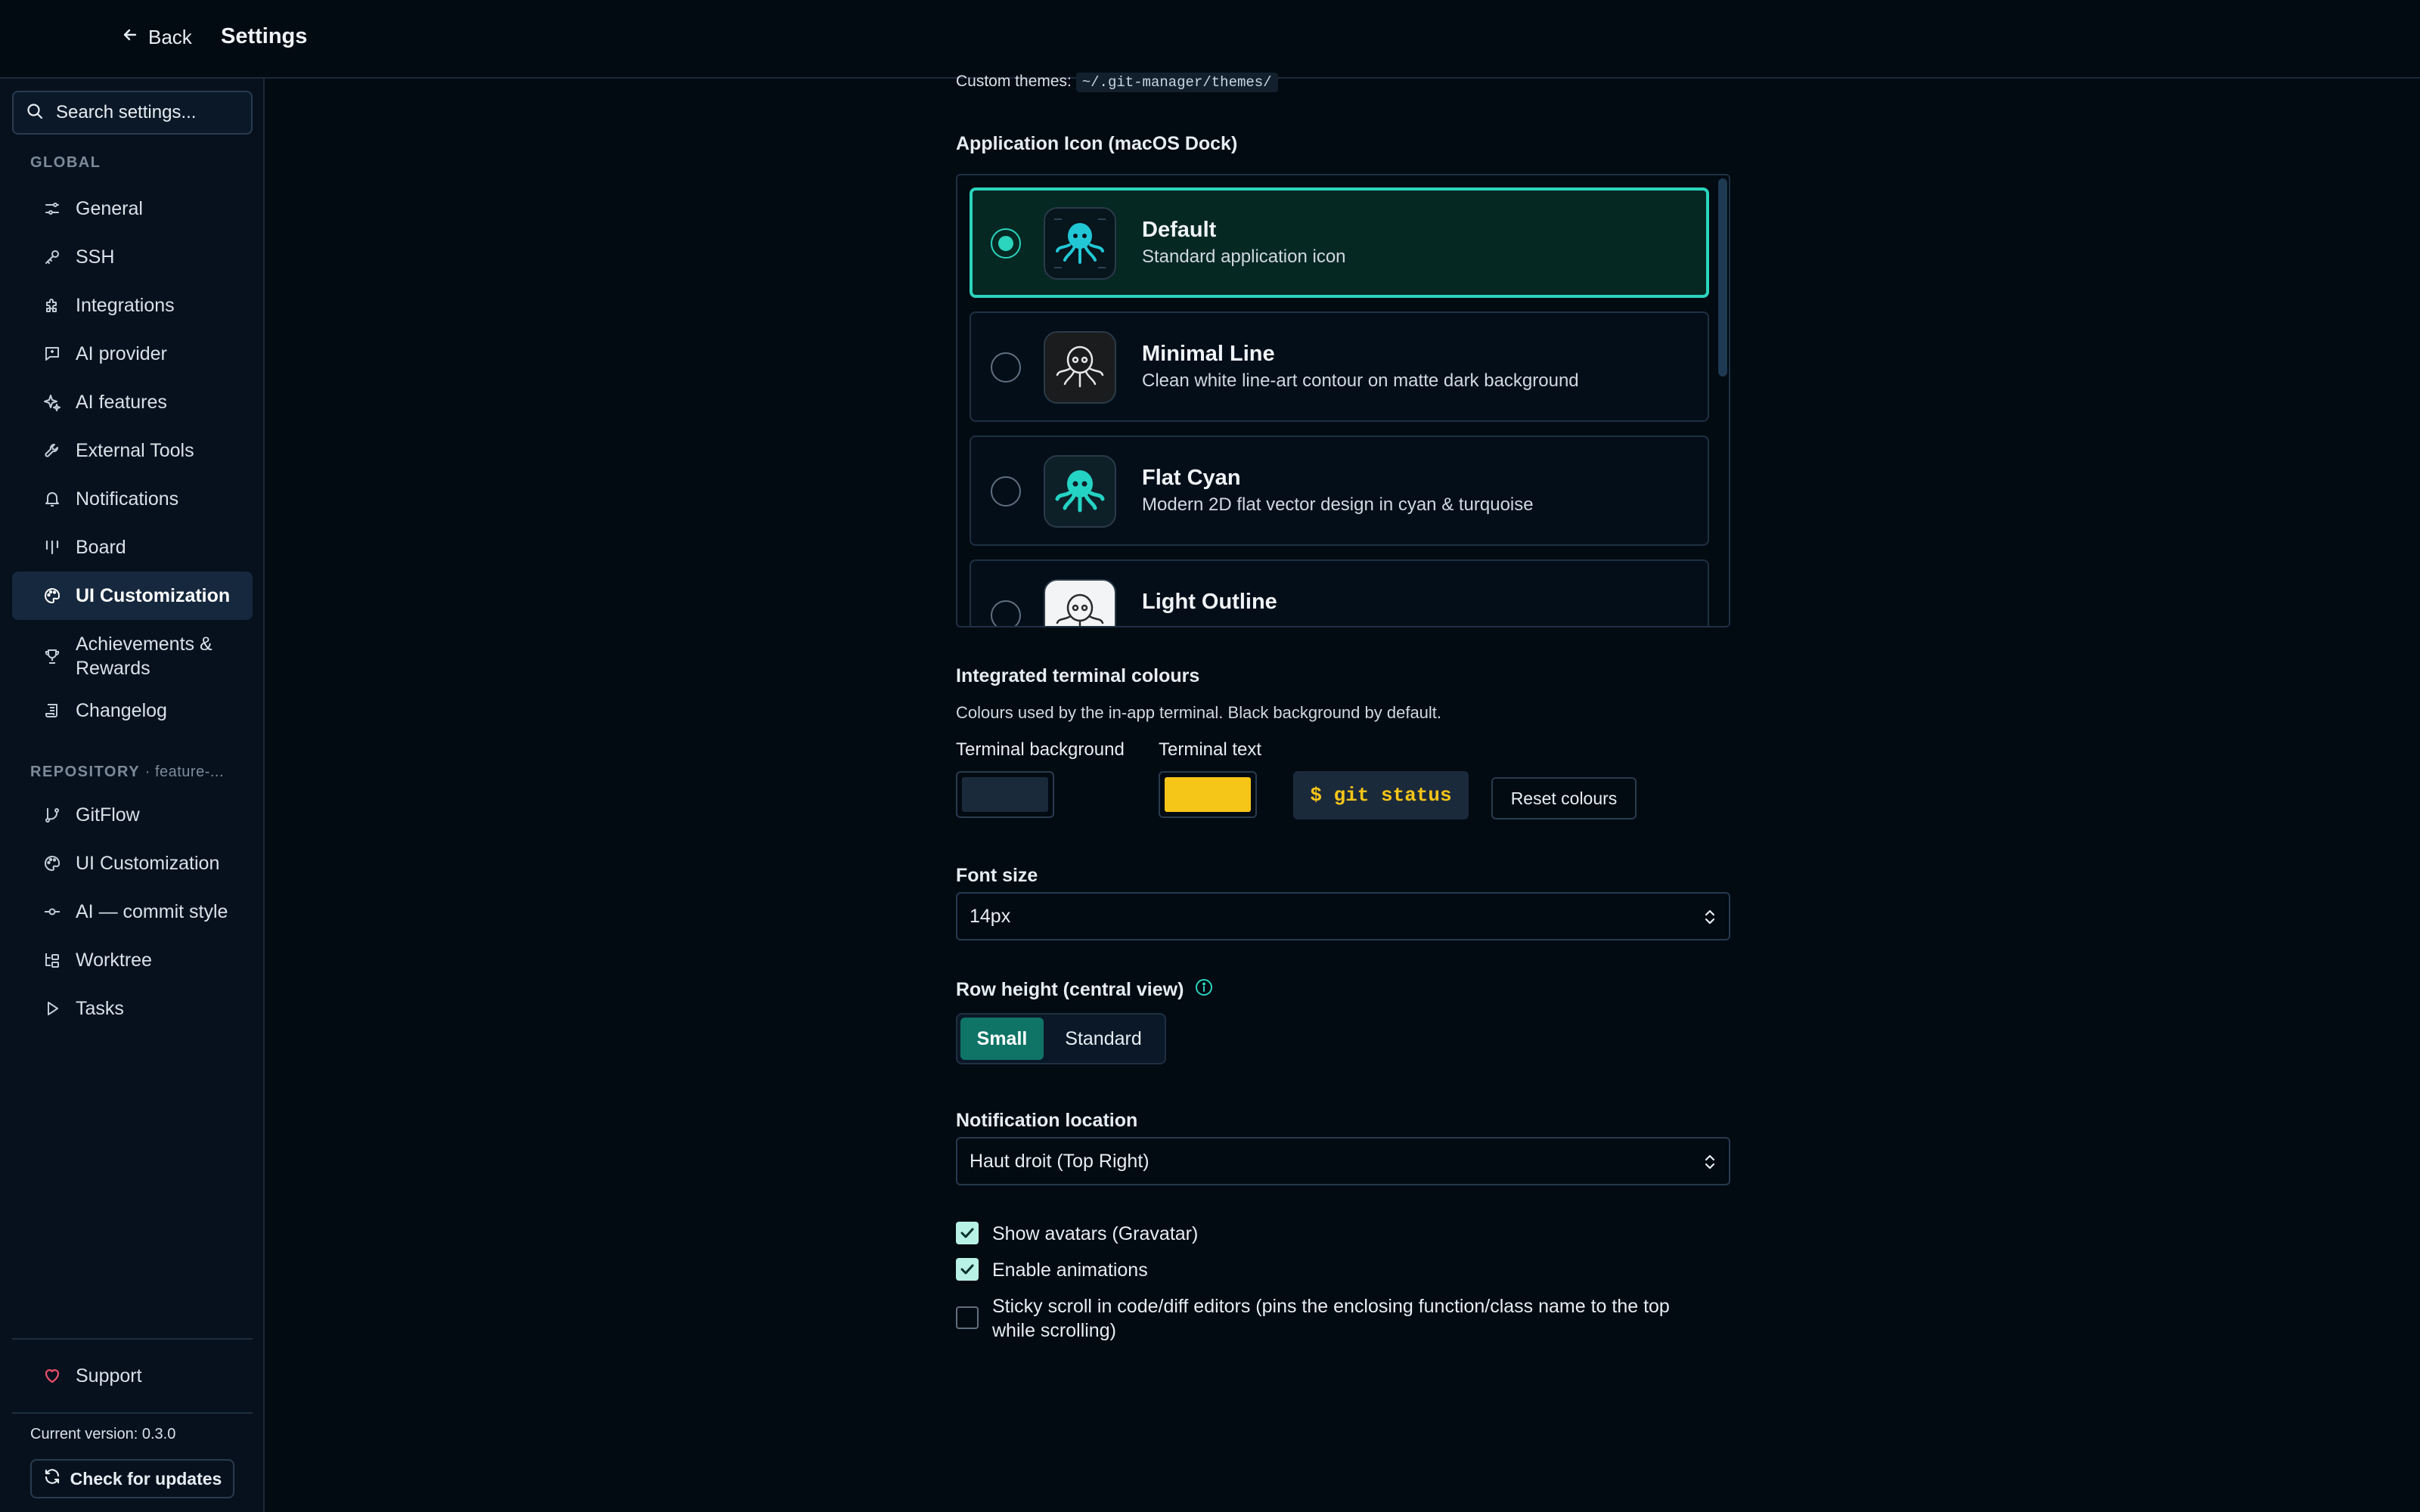  I want to click on sticky-scroll-checkbox, so click(967, 1318).